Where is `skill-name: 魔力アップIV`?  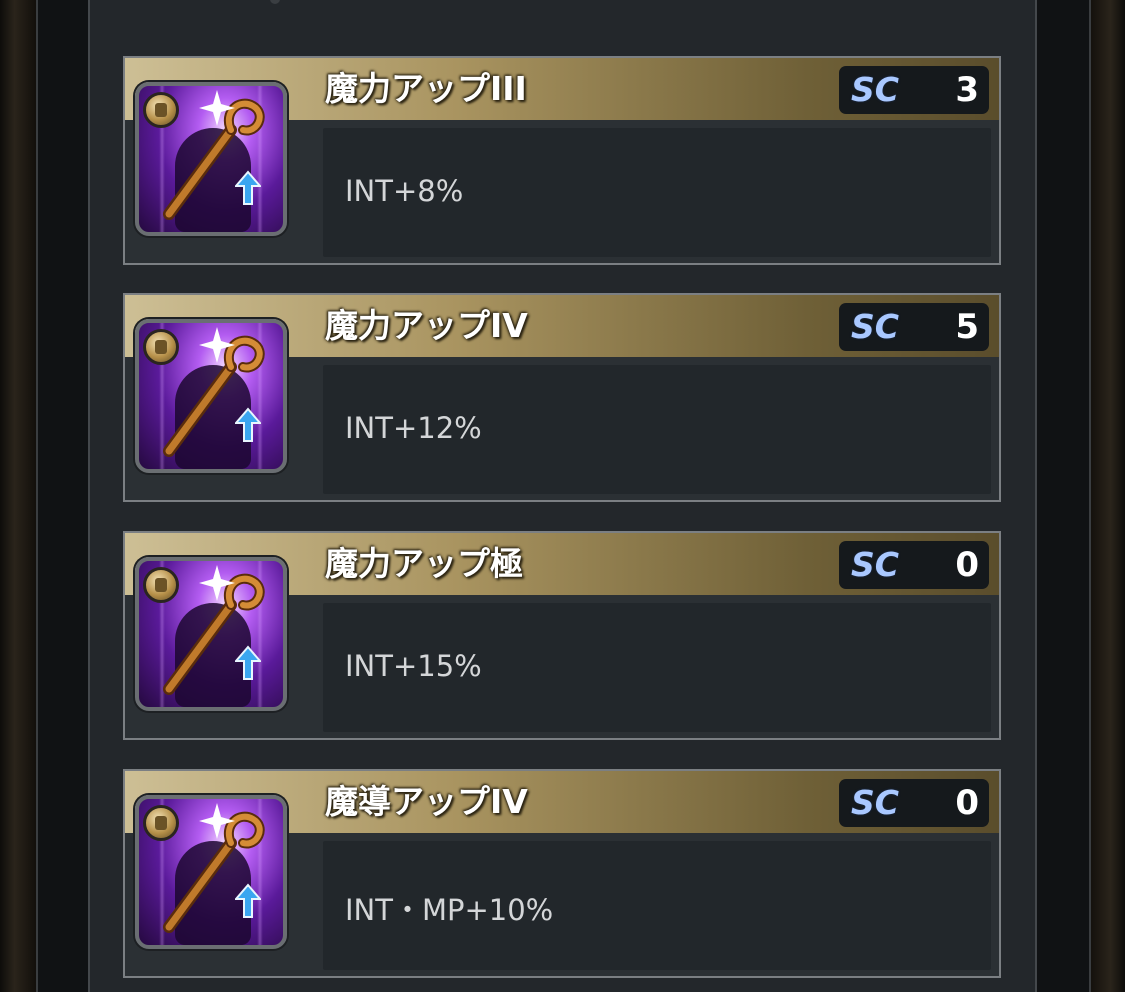 skill-name: 魔力アップIV is located at coordinates (426, 325).